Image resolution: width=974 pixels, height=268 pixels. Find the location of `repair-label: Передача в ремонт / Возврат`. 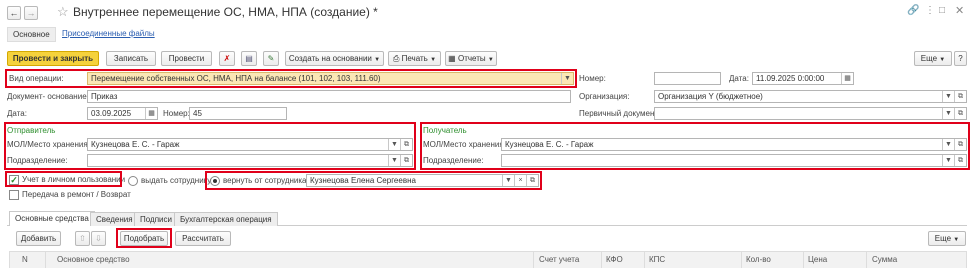

repair-label: Передача в ремонт / Возврат is located at coordinates (76, 195).